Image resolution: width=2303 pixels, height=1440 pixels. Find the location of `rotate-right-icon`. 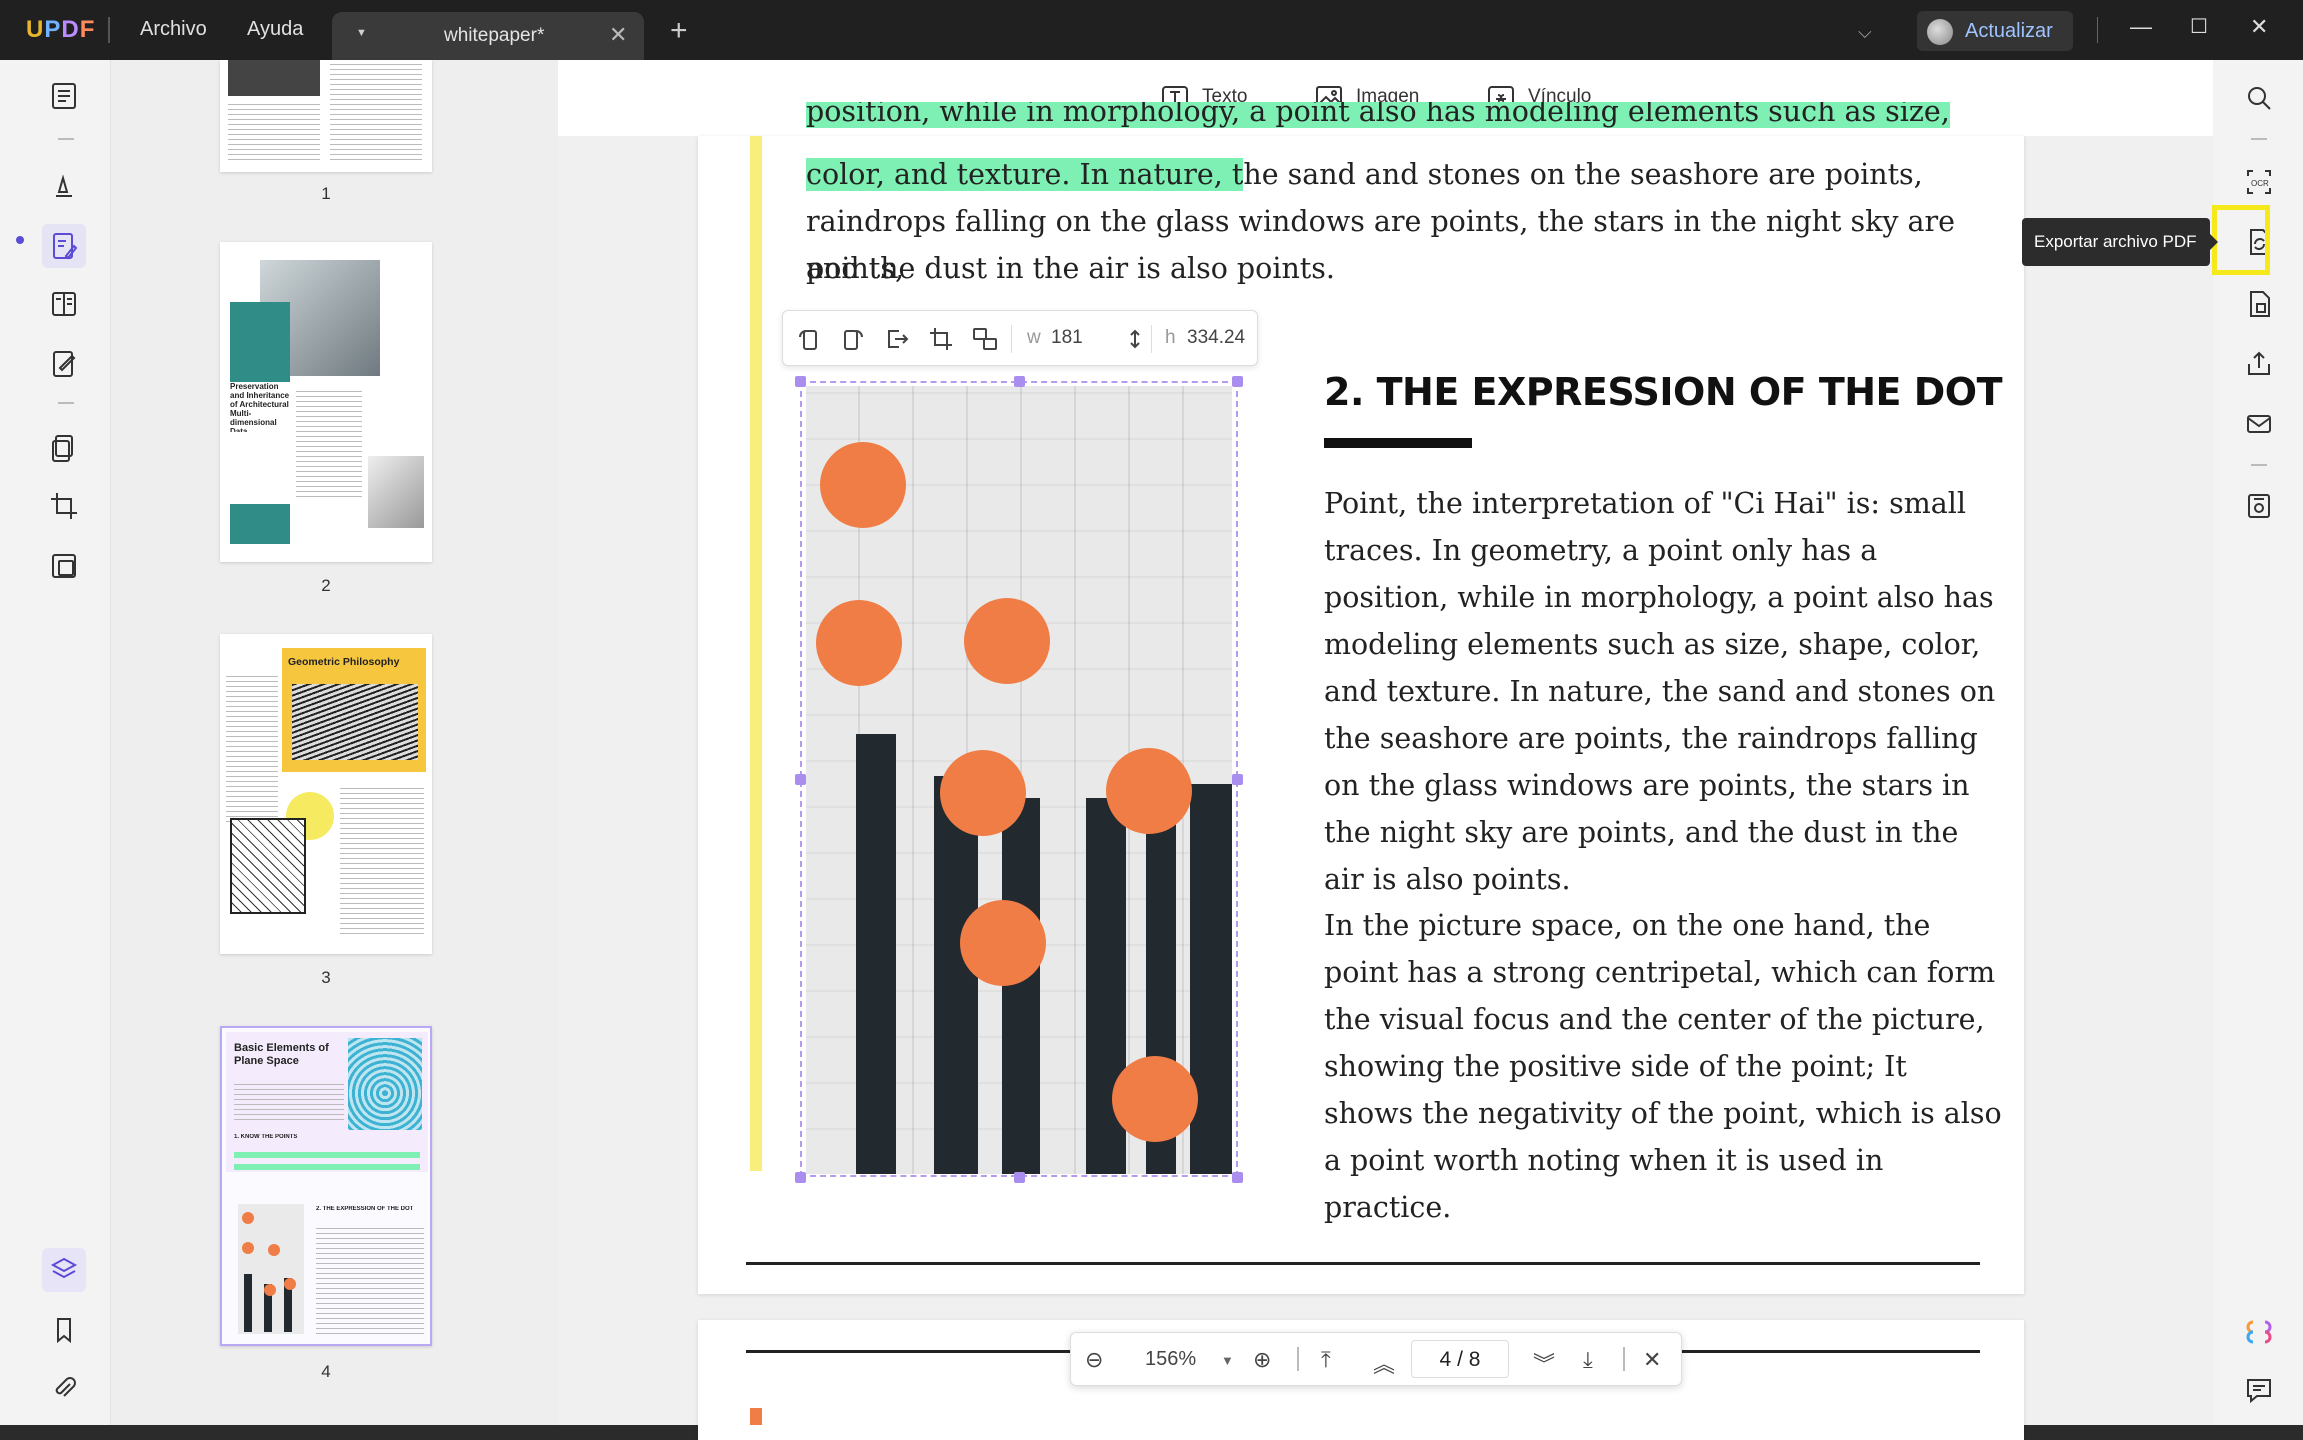

rotate-right-icon is located at coordinates (853, 339).